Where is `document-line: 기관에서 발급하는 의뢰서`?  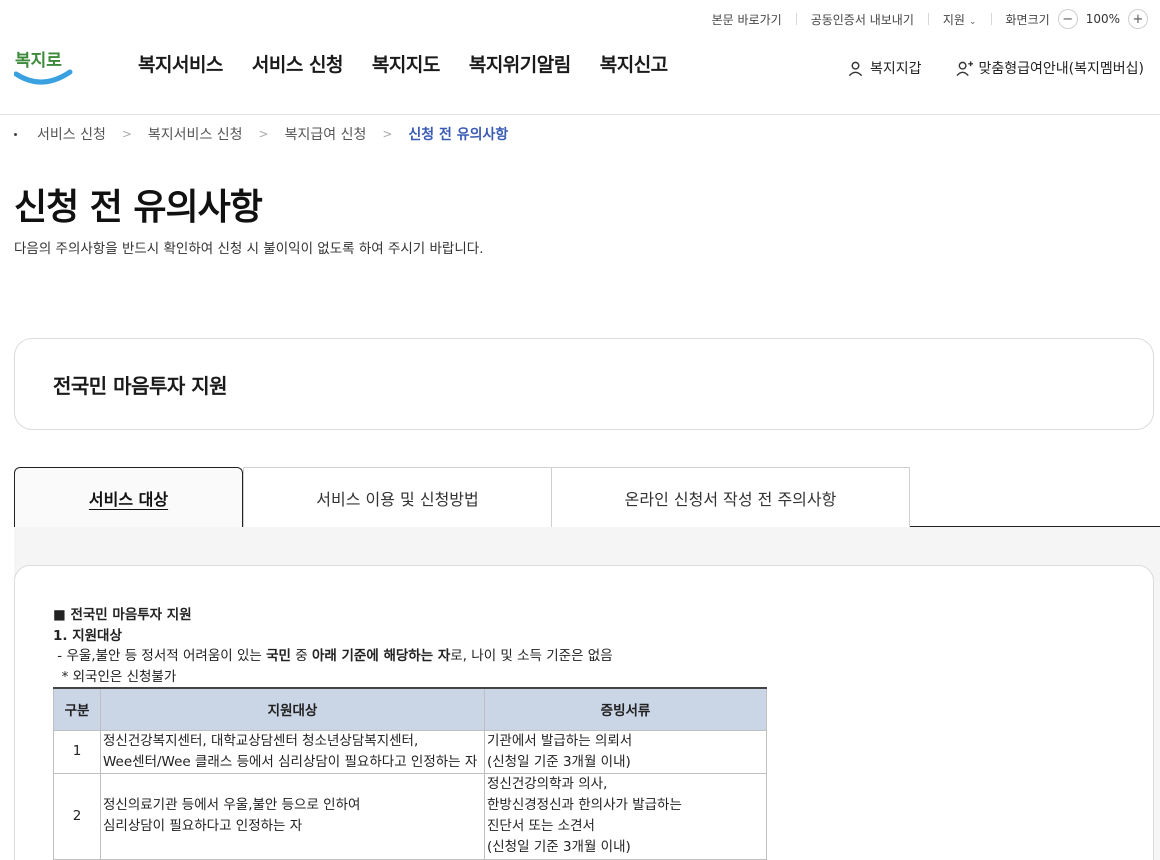
document-line: 기관에서 발급하는 의뢰서 is located at coordinates (560, 740).